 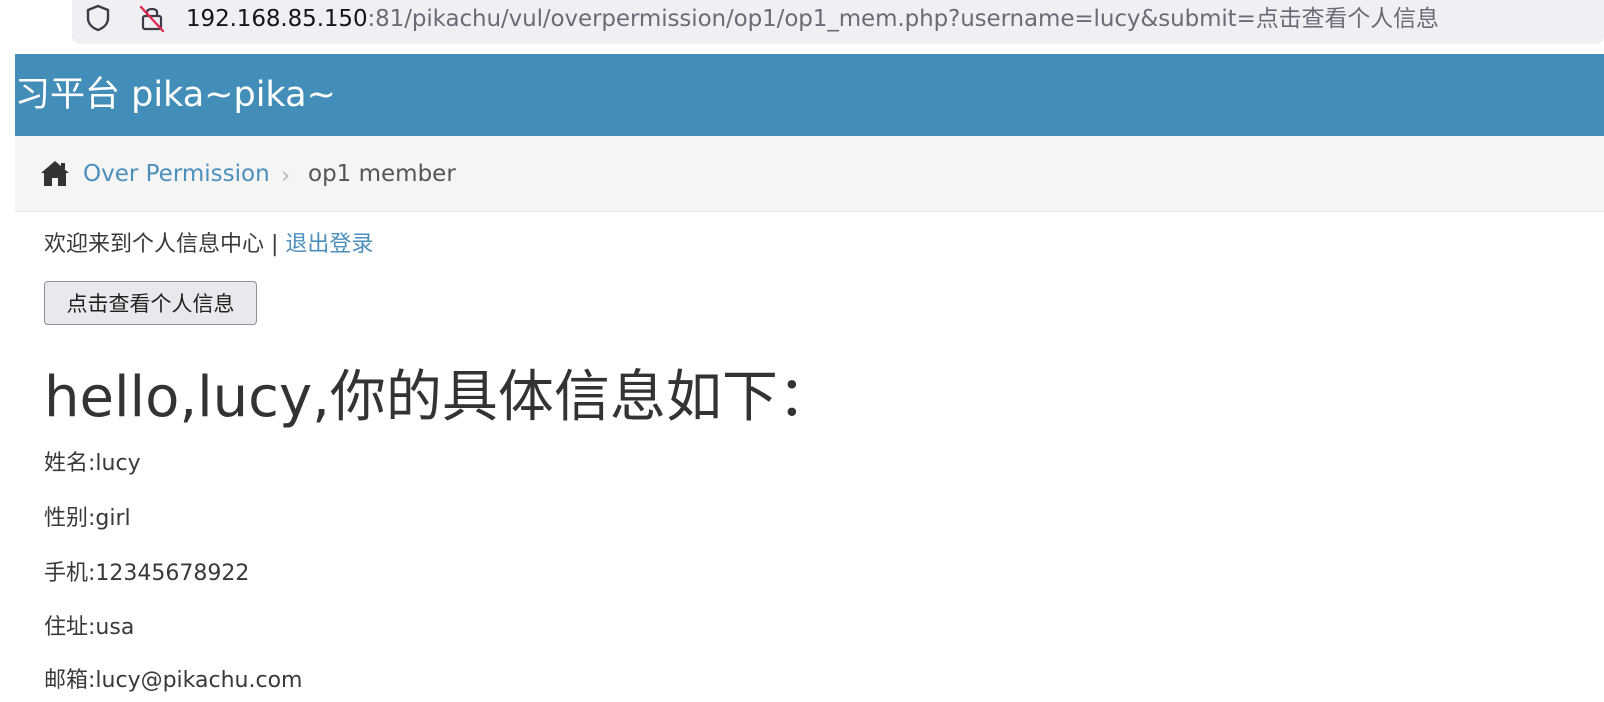 What do you see at coordinates (98, 18) in the screenshot?
I see `shield-icon` at bounding box center [98, 18].